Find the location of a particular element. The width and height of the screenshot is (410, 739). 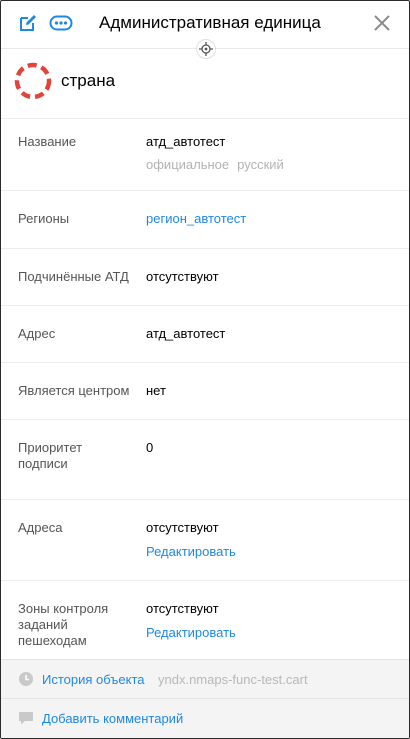

history-link: История объекта is located at coordinates (93, 679).